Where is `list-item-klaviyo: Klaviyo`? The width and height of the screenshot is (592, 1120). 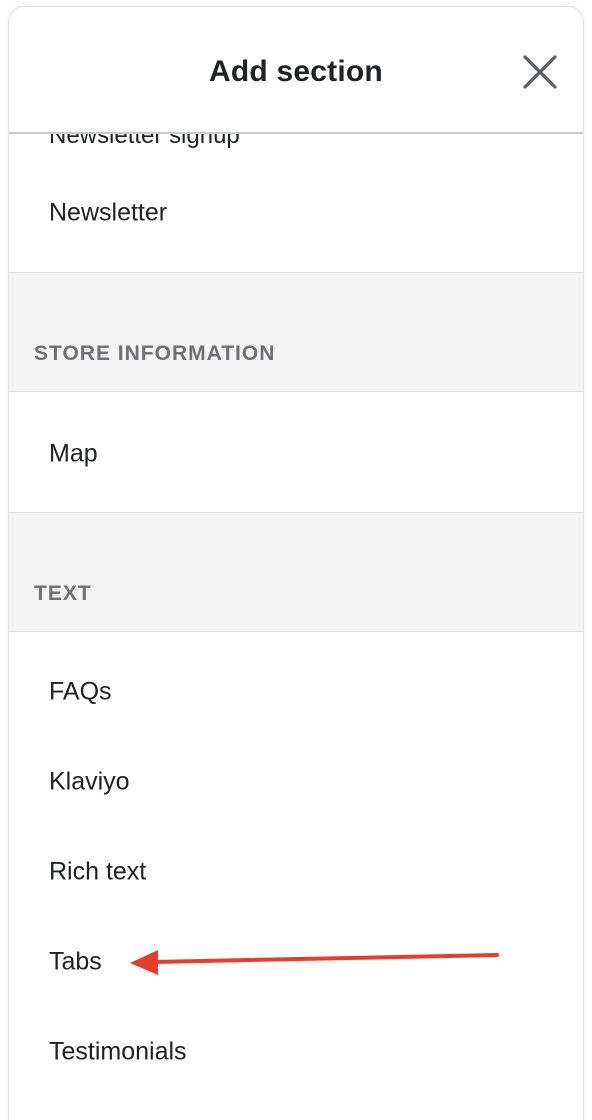 list-item-klaviyo: Klaviyo is located at coordinates (296, 782).